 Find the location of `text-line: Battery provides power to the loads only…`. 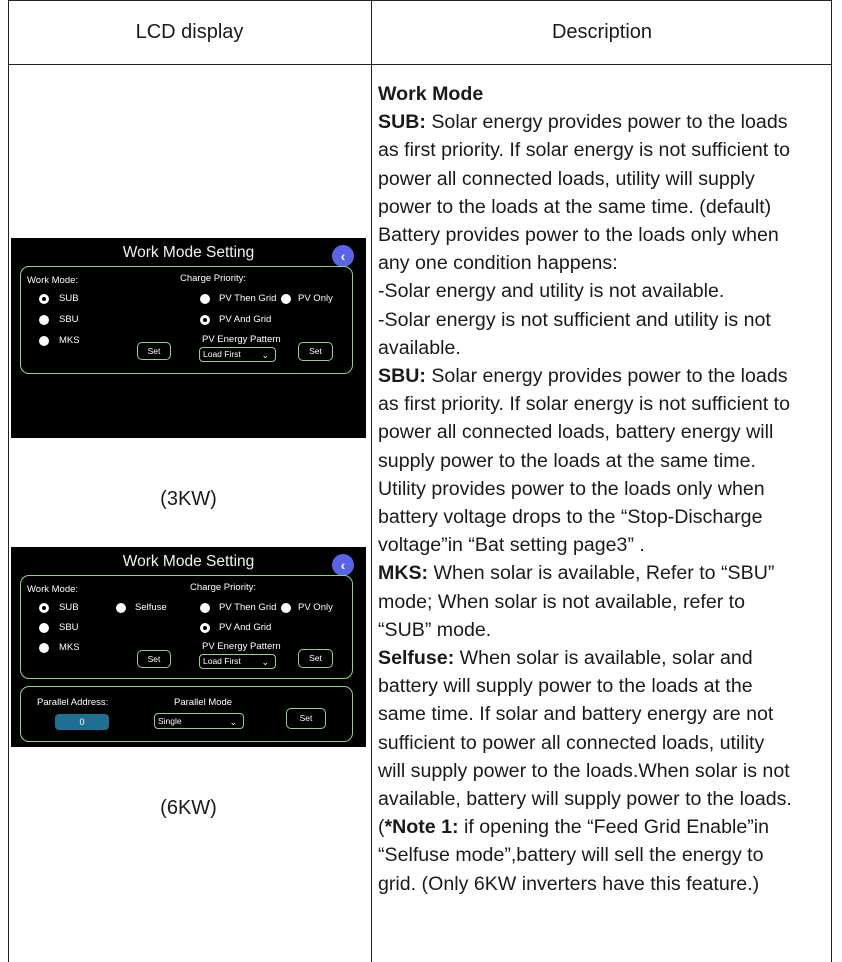

text-line: Battery provides power to the loads only… is located at coordinates (578, 235).